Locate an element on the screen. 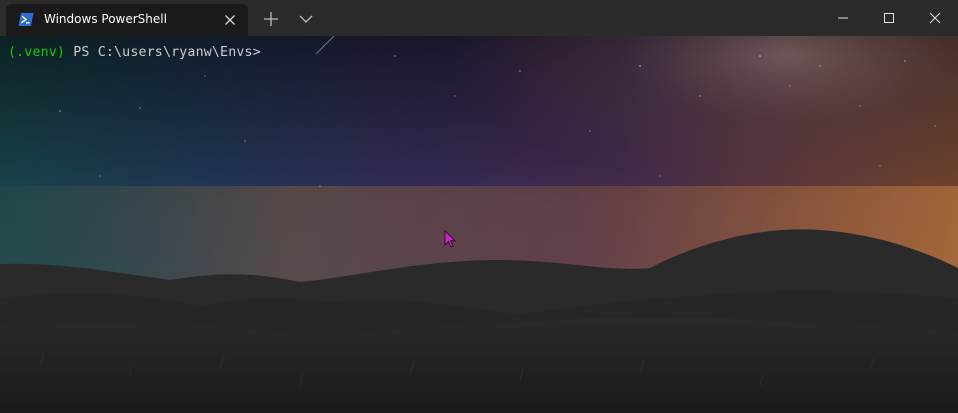 Image resolution: width=958 pixels, height=413 pixels. venv-indicator: (.venv) is located at coordinates (37, 52).